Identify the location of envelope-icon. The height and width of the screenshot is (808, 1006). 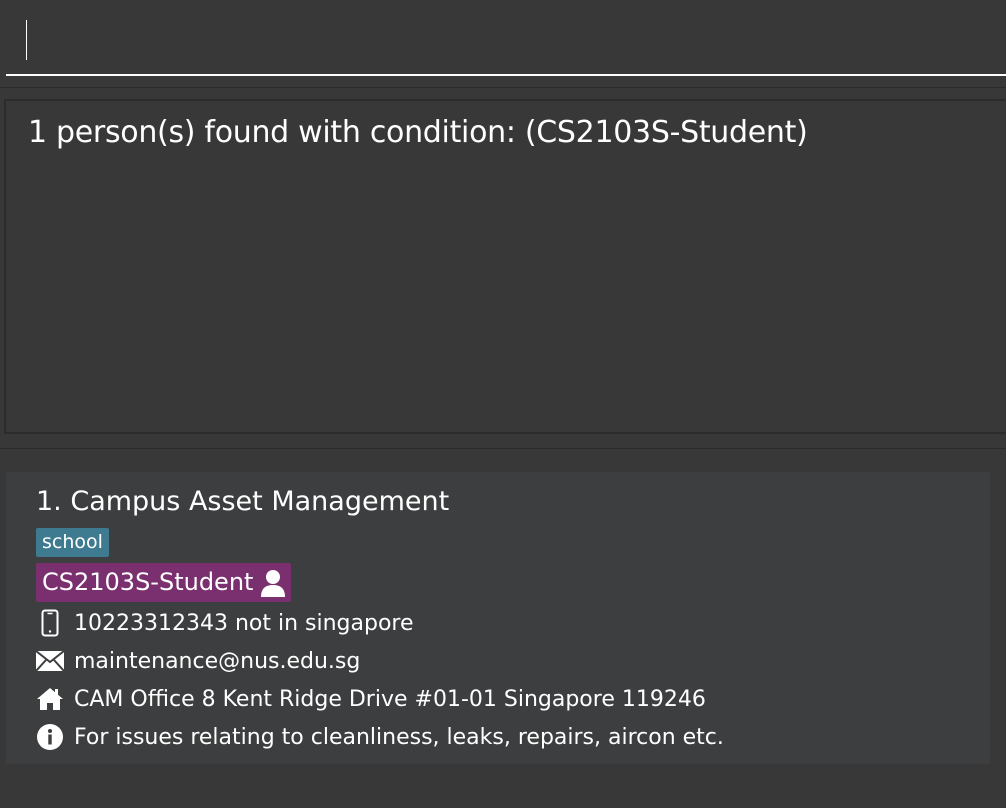
(50, 661).